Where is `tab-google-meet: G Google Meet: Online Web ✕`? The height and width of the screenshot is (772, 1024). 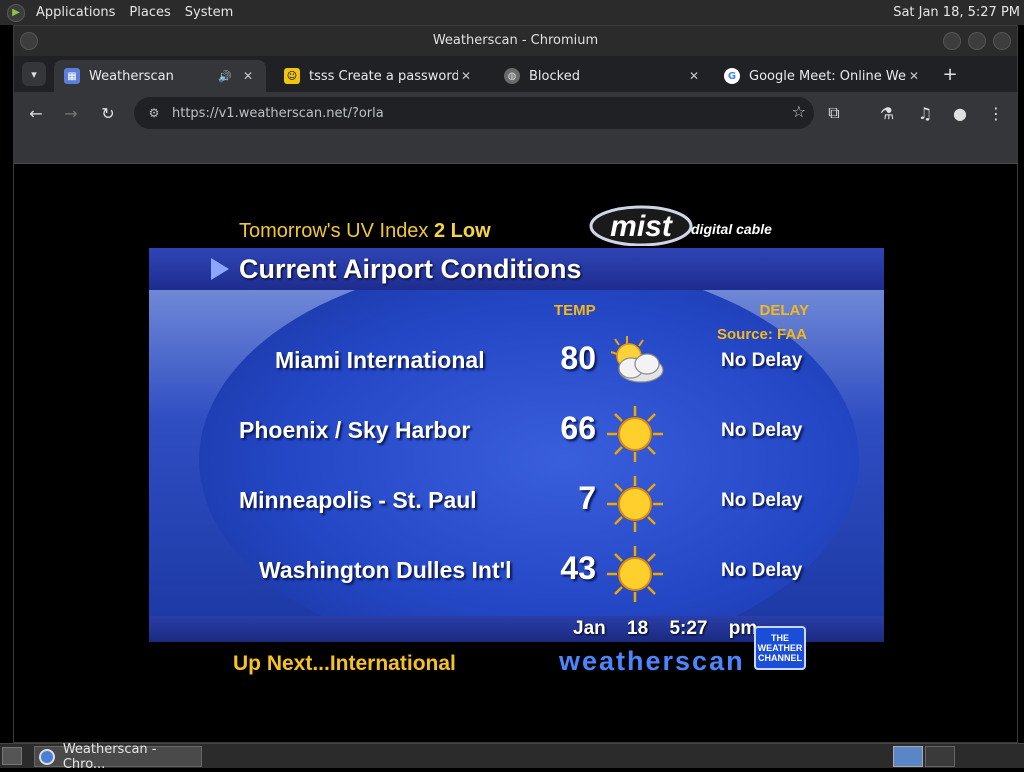 tab-google-meet: G Google Meet: Online Web ✕ is located at coordinates (823, 76).